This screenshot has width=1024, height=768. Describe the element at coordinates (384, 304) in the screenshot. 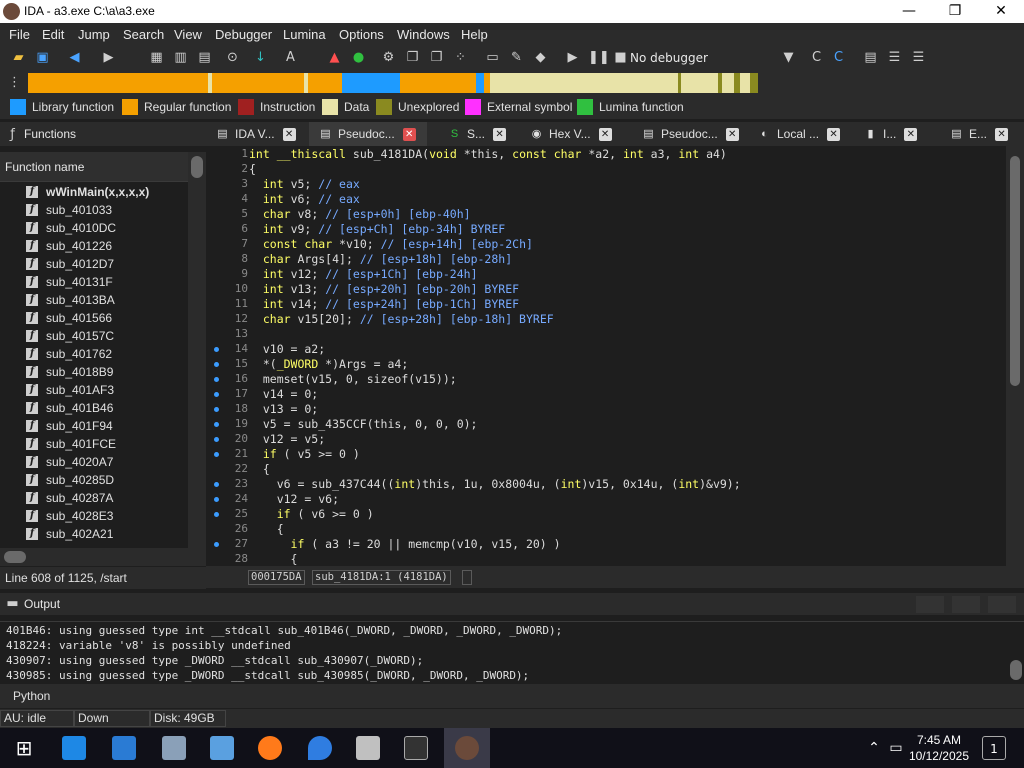

I see `code-line: int v14; // [esp+24h] [ebp-1Ch] BYREF` at that location.